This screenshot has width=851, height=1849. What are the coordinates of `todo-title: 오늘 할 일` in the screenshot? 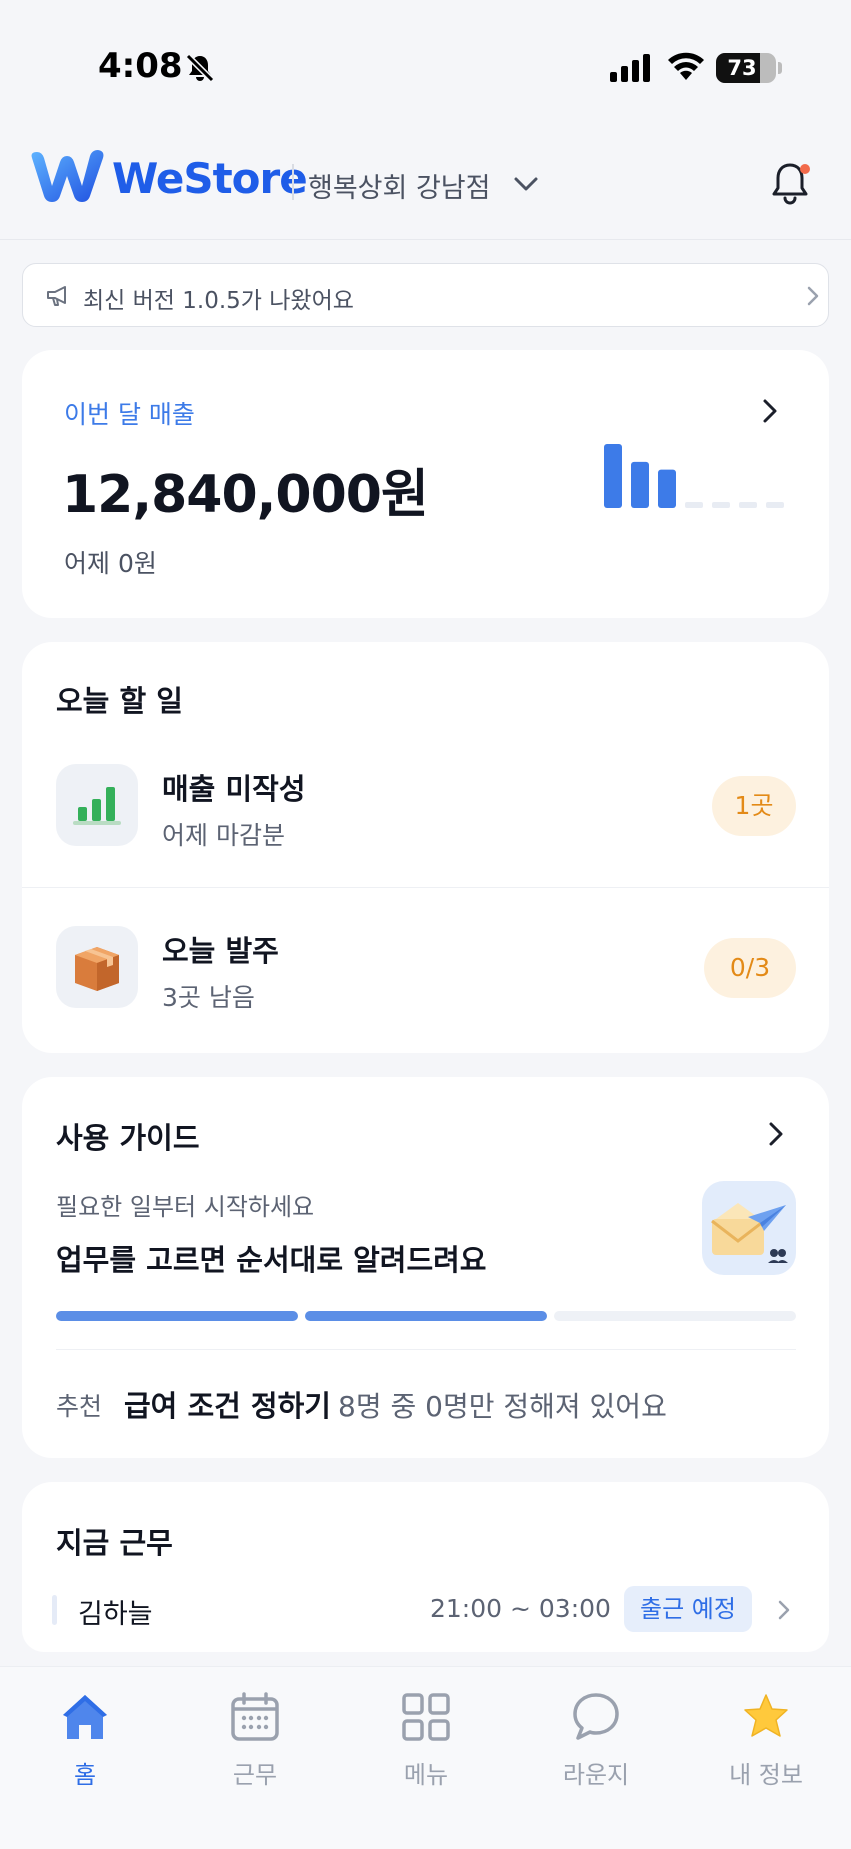 It's located at (119, 701).